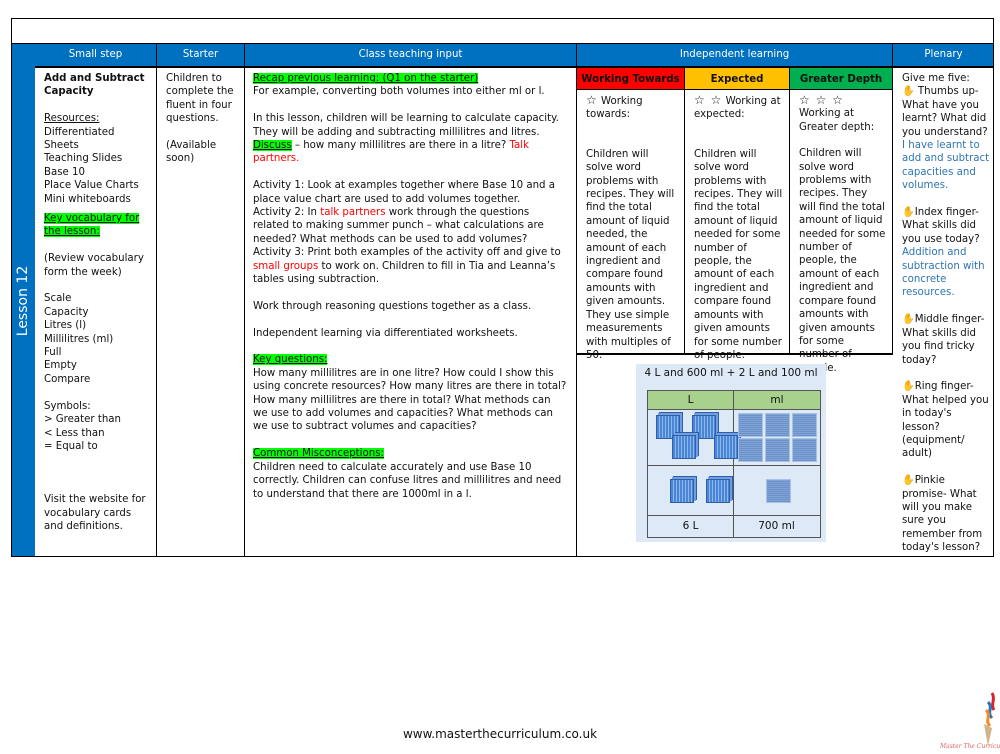 The height and width of the screenshot is (754, 1000). I want to click on starter-note: (Available soon), so click(191, 152).